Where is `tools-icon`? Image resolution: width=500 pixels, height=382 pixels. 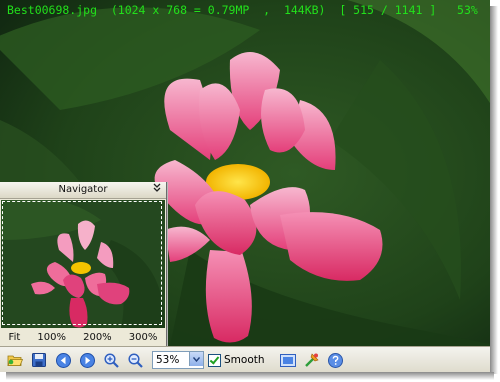 tools-icon is located at coordinates (312, 360).